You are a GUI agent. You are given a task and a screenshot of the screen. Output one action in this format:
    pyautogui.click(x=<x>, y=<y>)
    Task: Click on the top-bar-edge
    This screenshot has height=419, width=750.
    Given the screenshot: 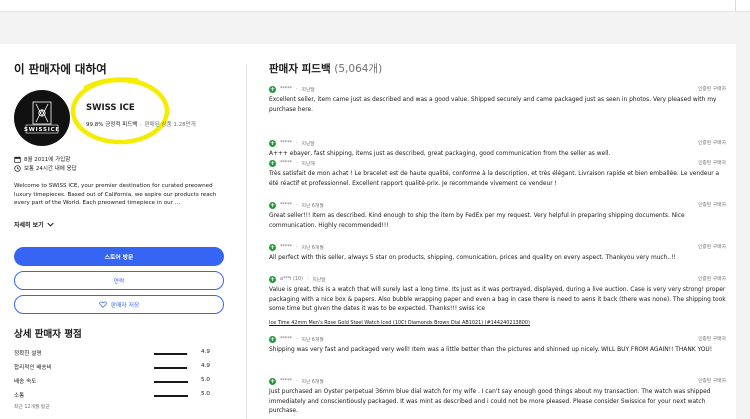 What is the action you would take?
    pyautogui.click(x=735, y=5)
    